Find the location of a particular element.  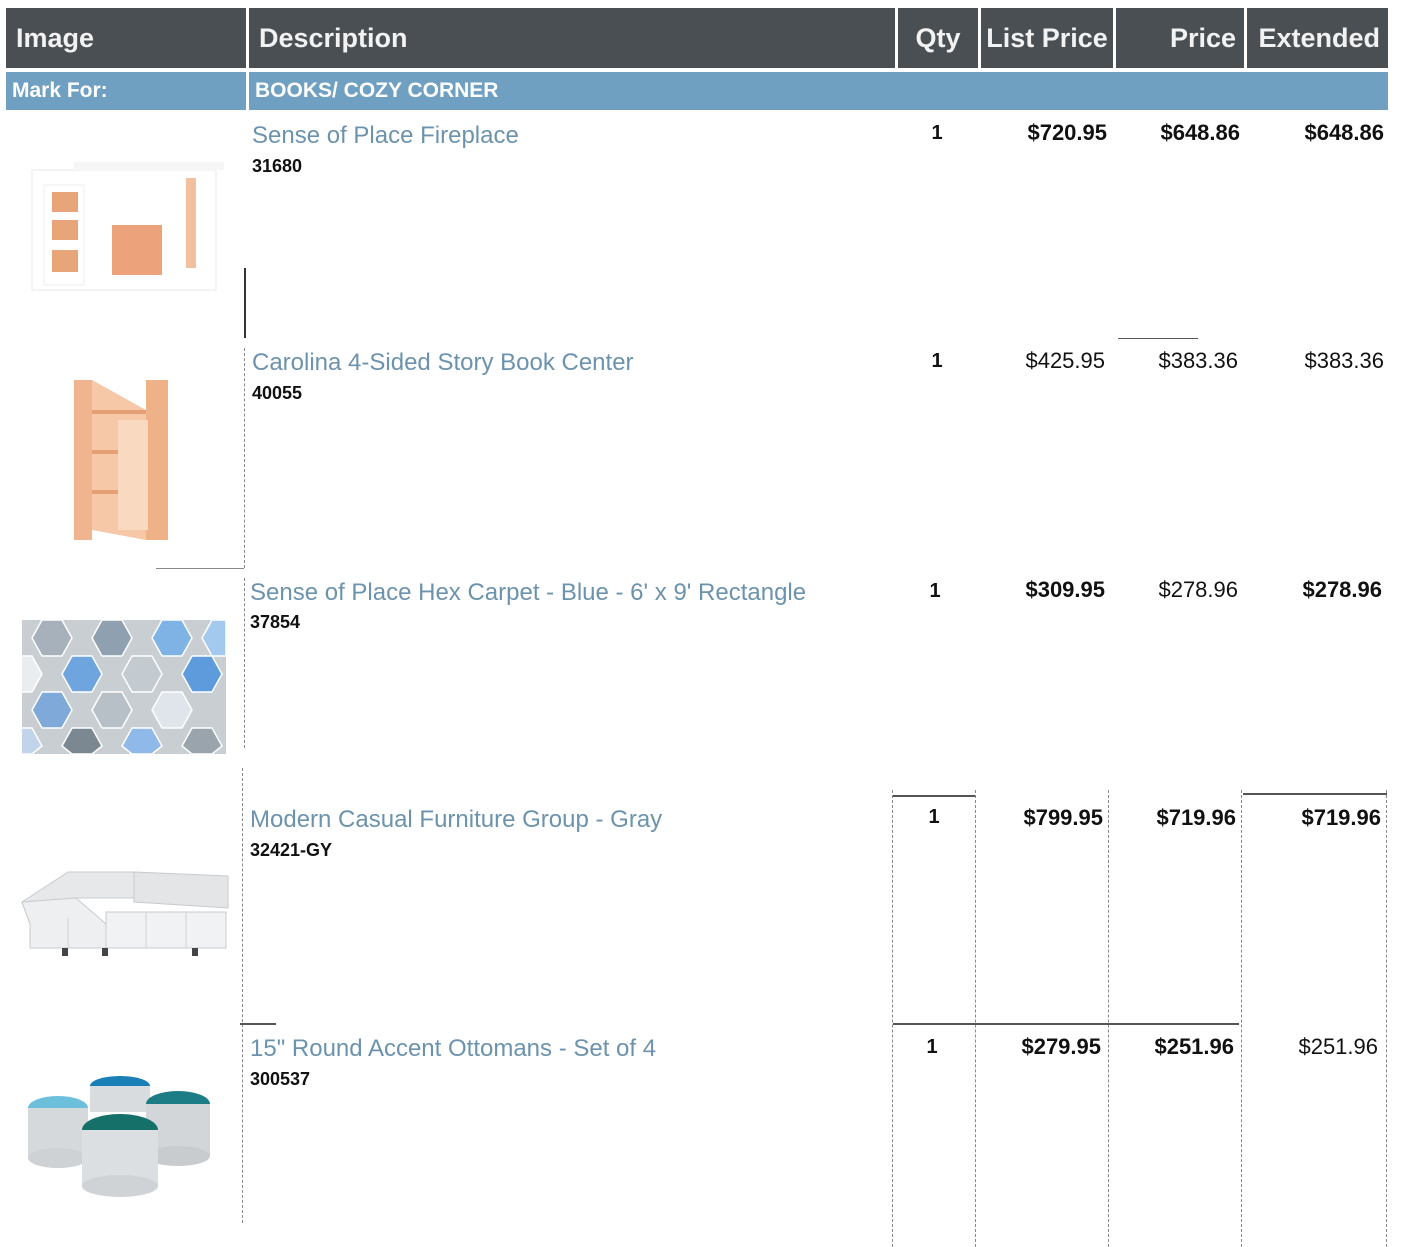

bookshelf-icon is located at coordinates (121, 460).